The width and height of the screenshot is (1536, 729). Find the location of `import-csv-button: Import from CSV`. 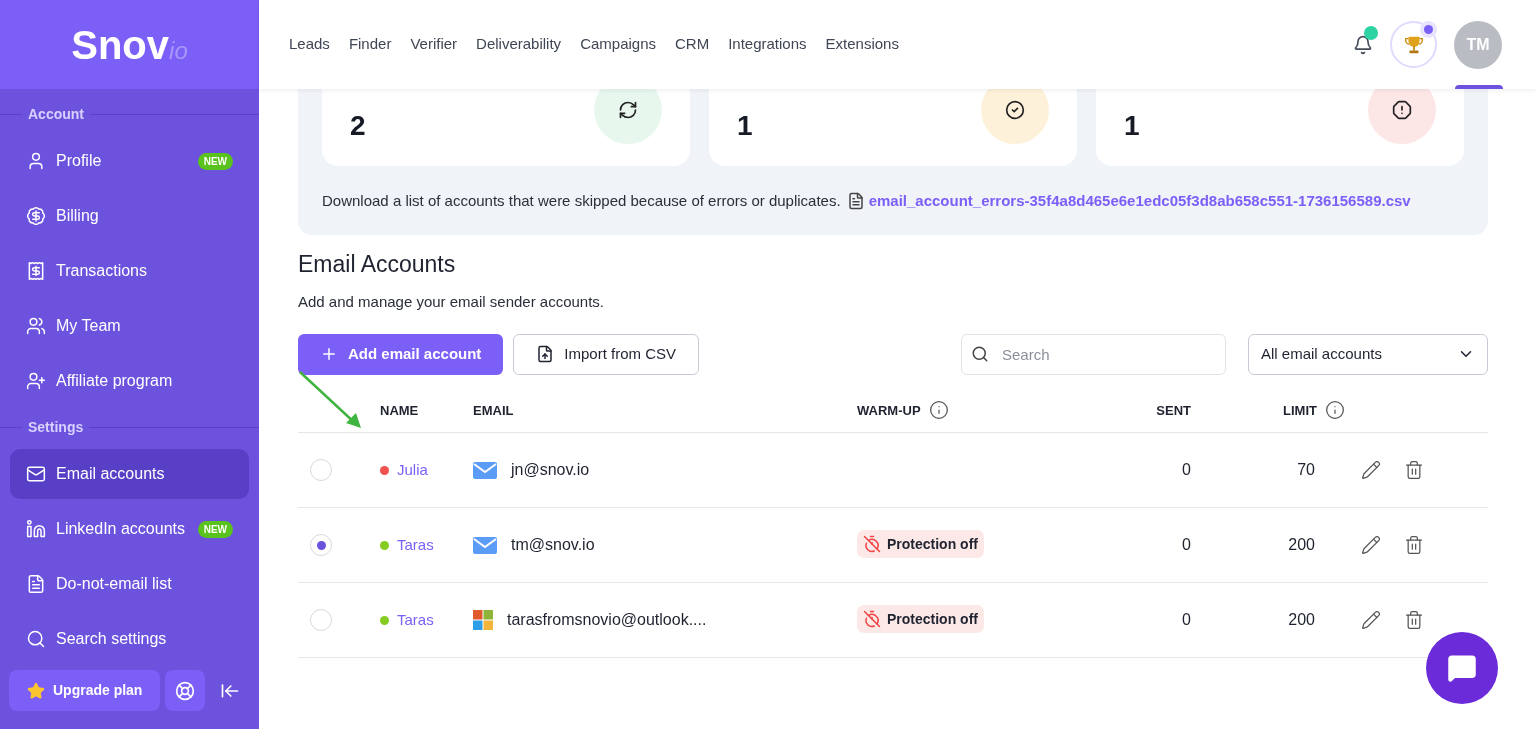

import-csv-button: Import from CSV is located at coordinates (606, 354).